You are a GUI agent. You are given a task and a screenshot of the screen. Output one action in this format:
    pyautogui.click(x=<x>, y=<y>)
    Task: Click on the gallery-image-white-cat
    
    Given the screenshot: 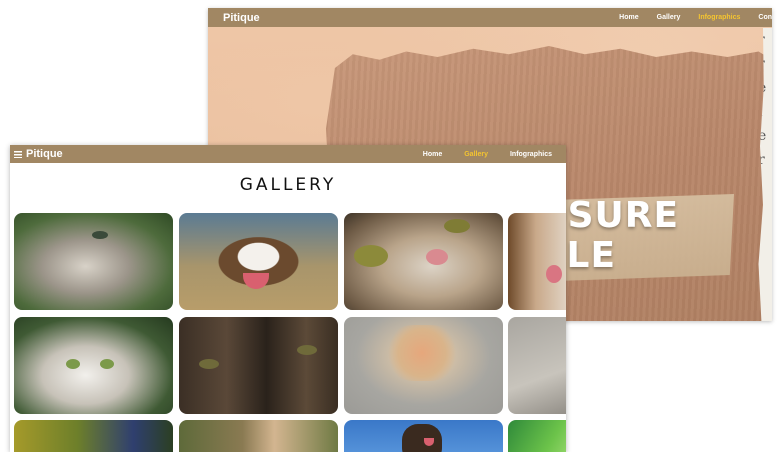 What is the action you would take?
    pyautogui.click(x=93, y=365)
    